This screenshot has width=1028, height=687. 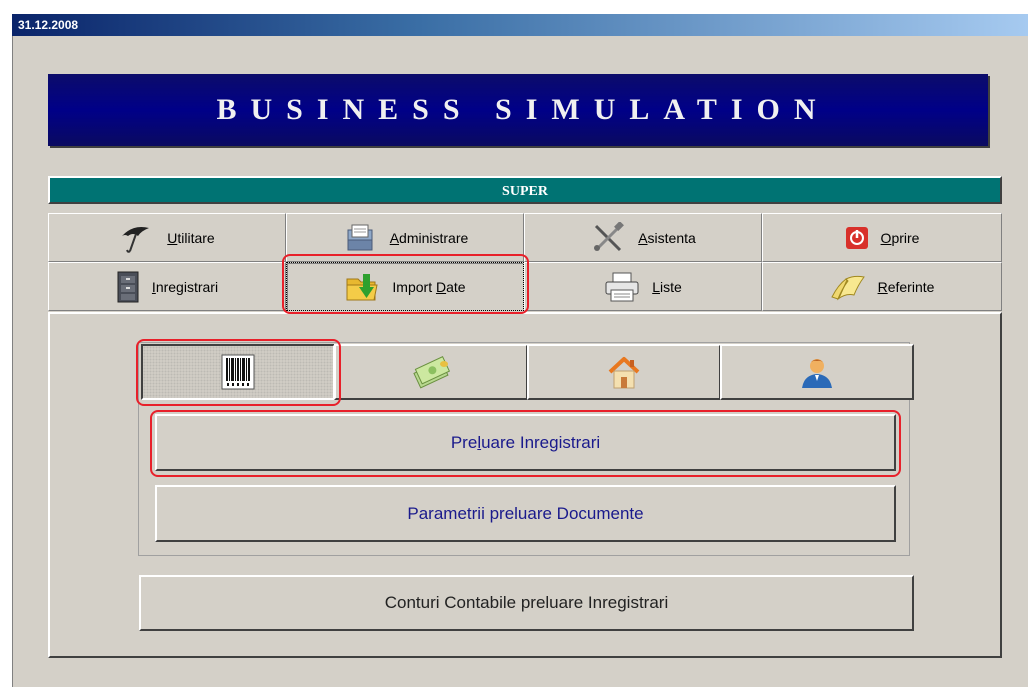 What do you see at coordinates (362, 286) in the screenshot?
I see `folder-import-icon` at bounding box center [362, 286].